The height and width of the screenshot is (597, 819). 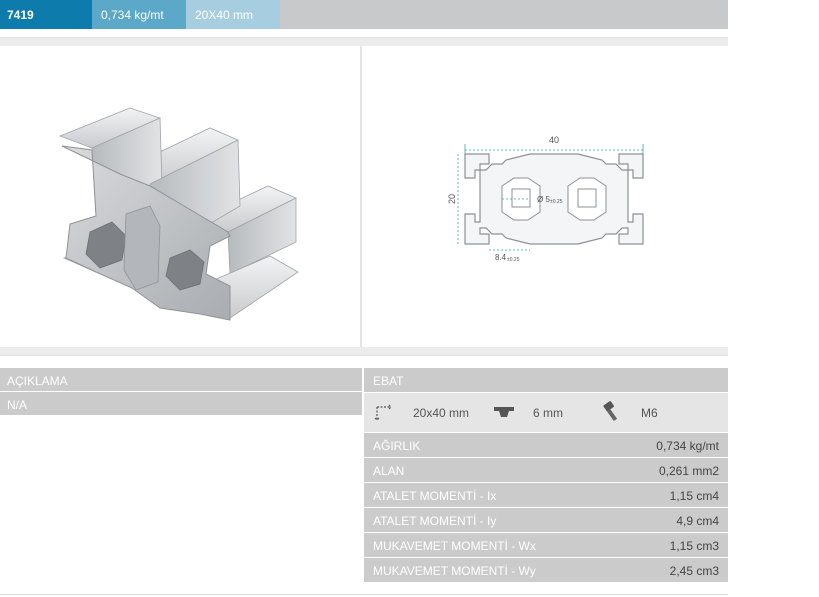 I want to click on t-slot-nut-icon, so click(x=504, y=414).